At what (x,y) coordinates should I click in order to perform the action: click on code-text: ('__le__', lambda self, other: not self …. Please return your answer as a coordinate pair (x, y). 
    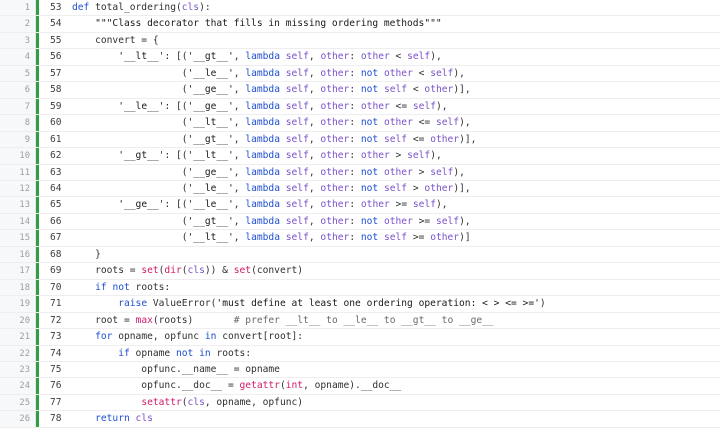
    Looking at the image, I should click on (271, 188).